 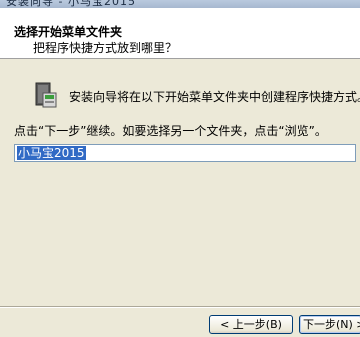 What do you see at coordinates (185, 153) in the screenshot?
I see `start-menu-folder-input: 小马宝2015` at bounding box center [185, 153].